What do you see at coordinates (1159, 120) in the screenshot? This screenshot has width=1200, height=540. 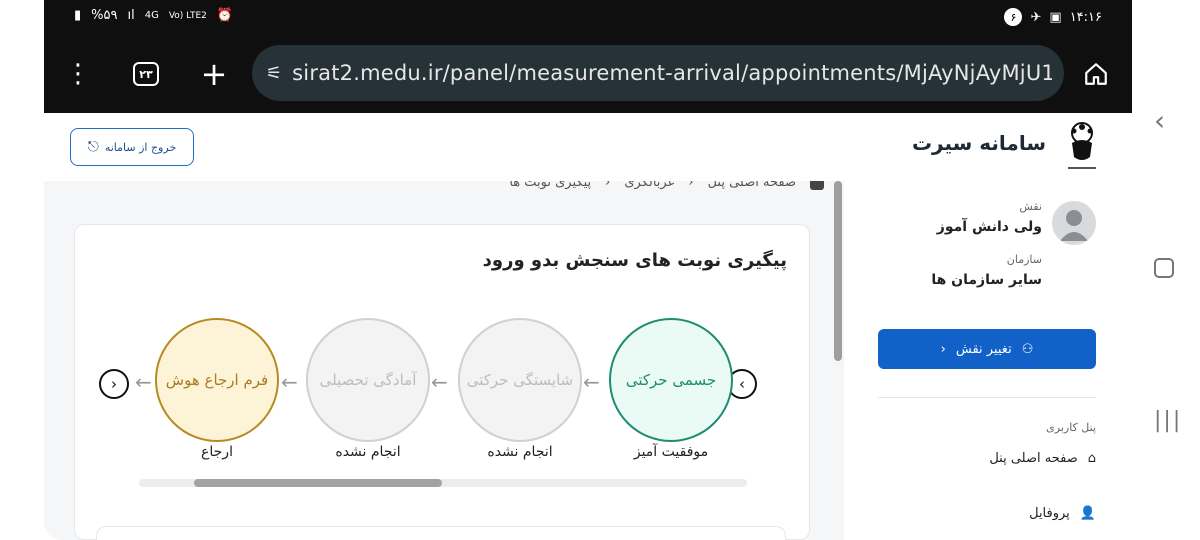 I see `back-icon: ‹` at bounding box center [1159, 120].